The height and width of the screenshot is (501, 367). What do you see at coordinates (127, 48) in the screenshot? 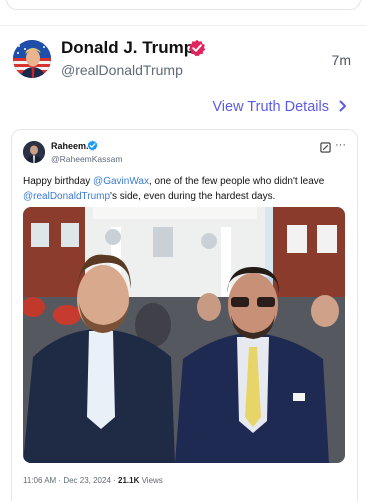
I see `author-name: Donald J. Trump` at bounding box center [127, 48].